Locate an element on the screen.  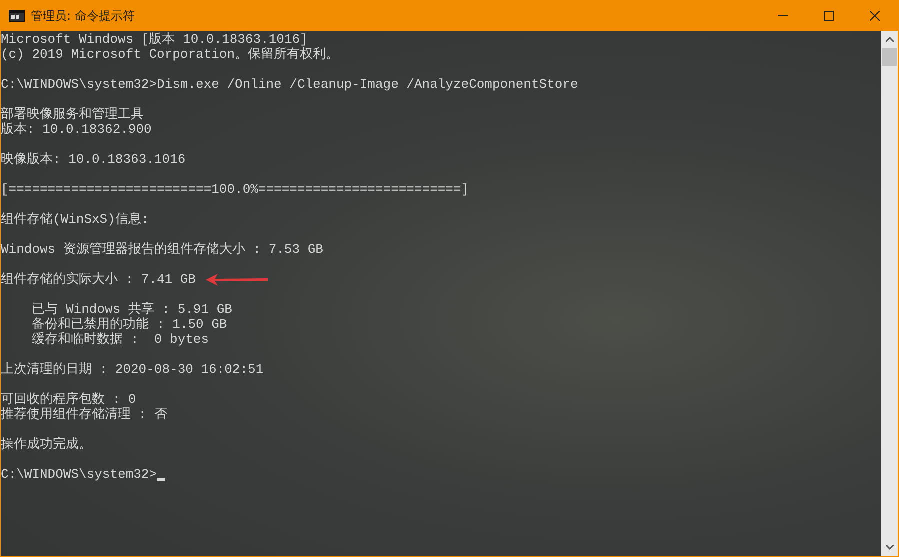
console-line: C:\WINDOWS\system32>Dism.exe /Online /Cleanup-Image /AnalyzeComponentStore is located at coordinates (289, 84).